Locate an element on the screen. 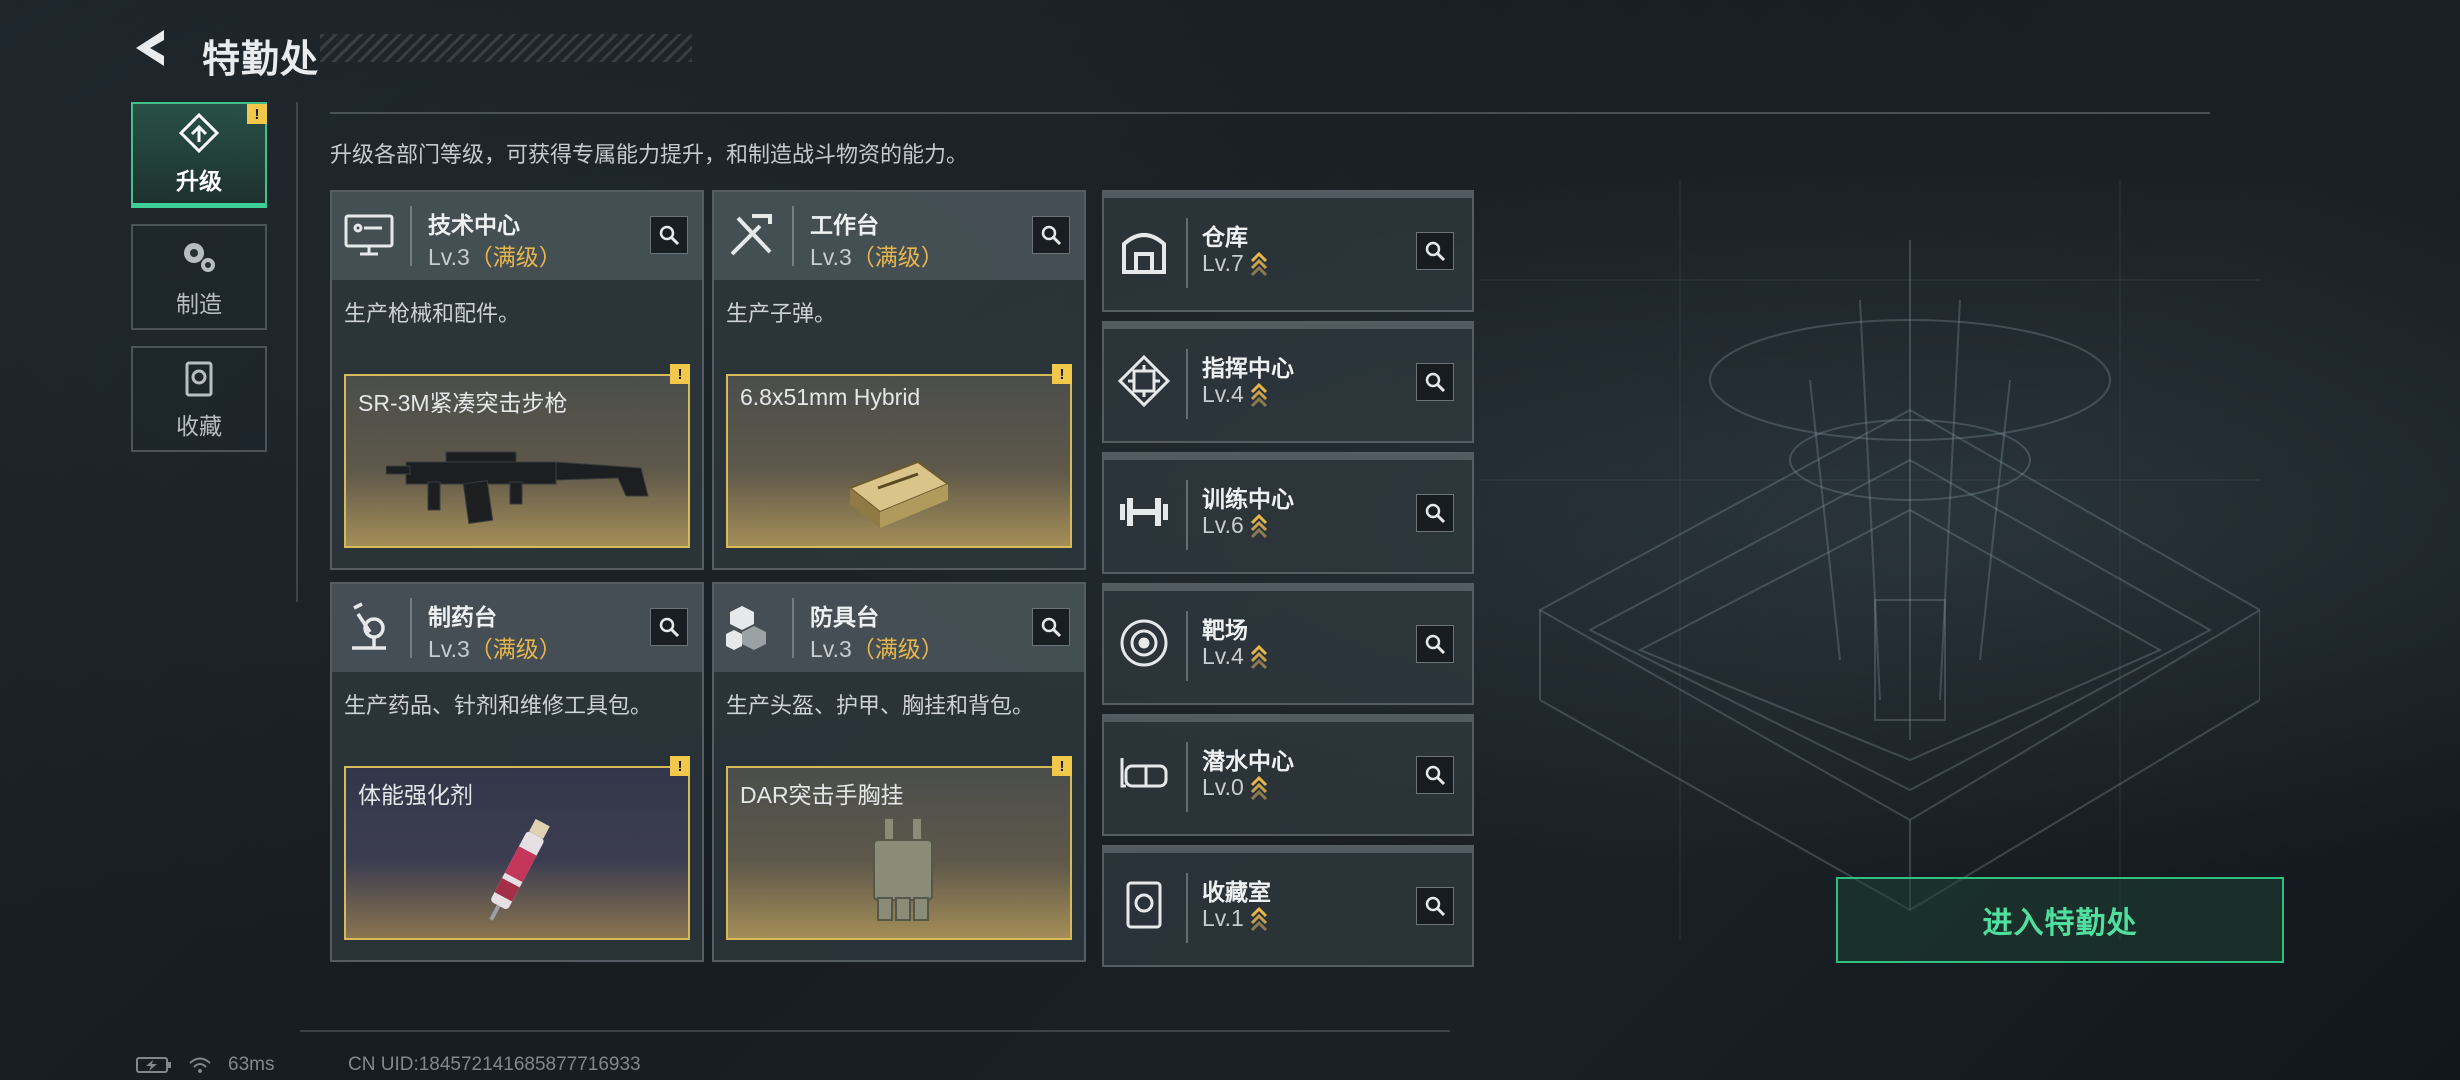  product-slot: ! DAR突击手胸挂 is located at coordinates (899, 848).